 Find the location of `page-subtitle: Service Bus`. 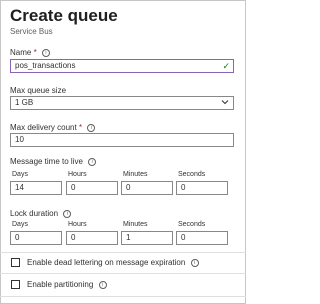

page-subtitle: Service Bus is located at coordinates (31, 31).